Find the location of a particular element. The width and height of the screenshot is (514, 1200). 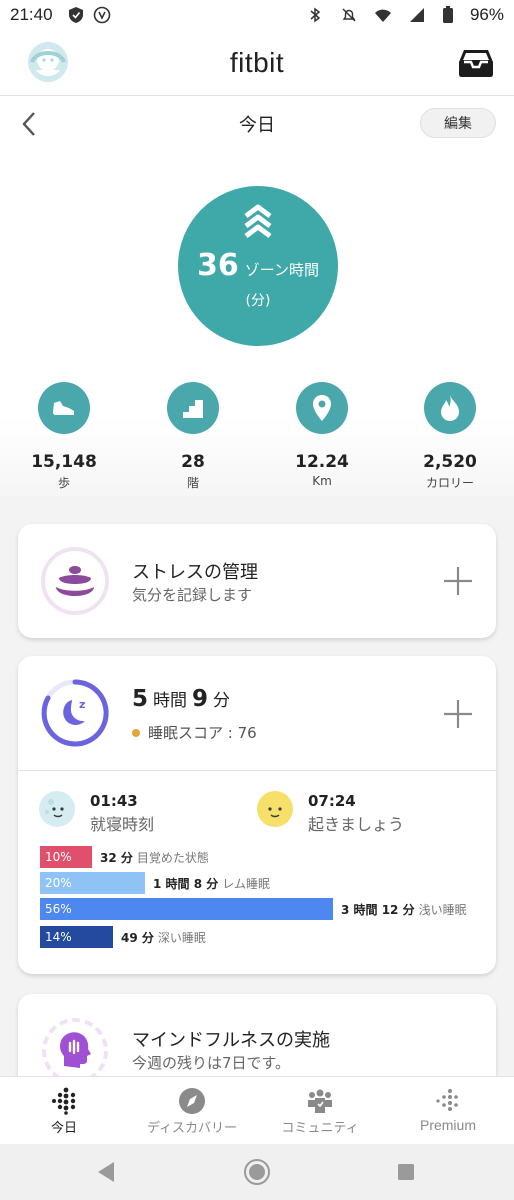

sleep-stage-name: 深い睡眠 is located at coordinates (181, 937).